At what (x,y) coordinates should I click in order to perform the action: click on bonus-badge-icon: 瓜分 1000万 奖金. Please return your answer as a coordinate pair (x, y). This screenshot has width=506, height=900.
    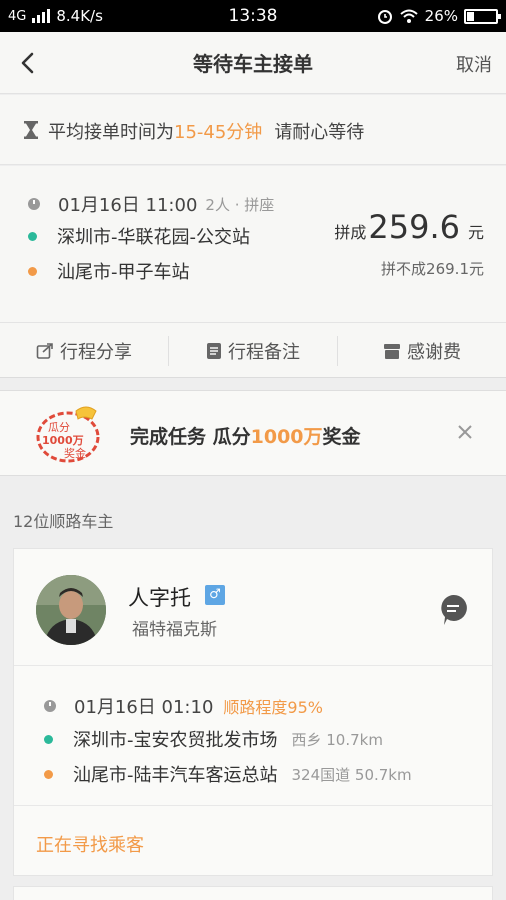
    Looking at the image, I should click on (68, 434).